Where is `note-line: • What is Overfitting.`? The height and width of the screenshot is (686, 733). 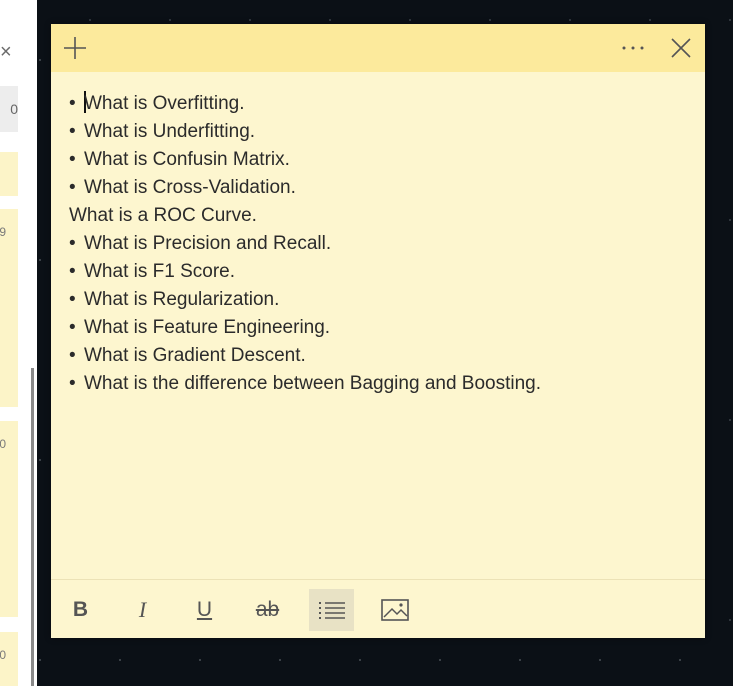
note-line: • What is Overfitting. is located at coordinates (379, 104).